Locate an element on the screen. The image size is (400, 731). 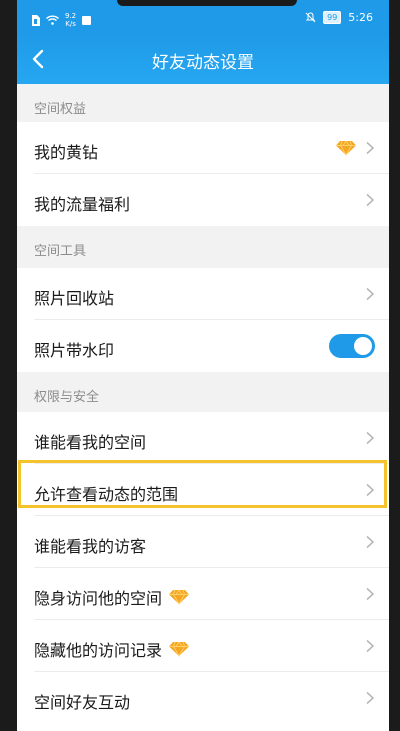
settings-item-label: 我的流量福利 is located at coordinates (82, 203).